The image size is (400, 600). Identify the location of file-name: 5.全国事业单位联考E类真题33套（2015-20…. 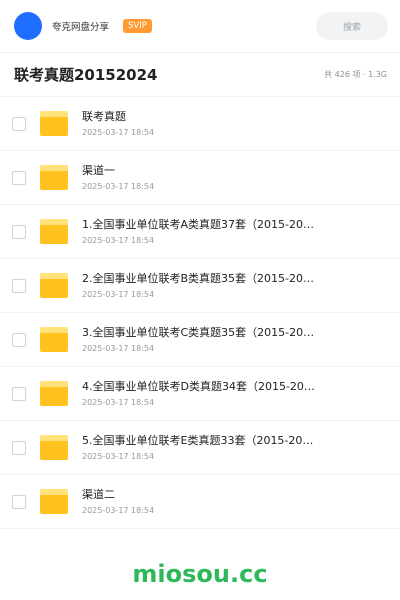
(198, 440).